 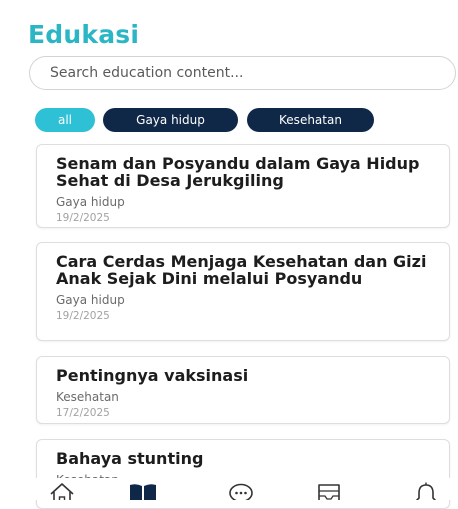 I want to click on home-icon, so click(x=62, y=491).